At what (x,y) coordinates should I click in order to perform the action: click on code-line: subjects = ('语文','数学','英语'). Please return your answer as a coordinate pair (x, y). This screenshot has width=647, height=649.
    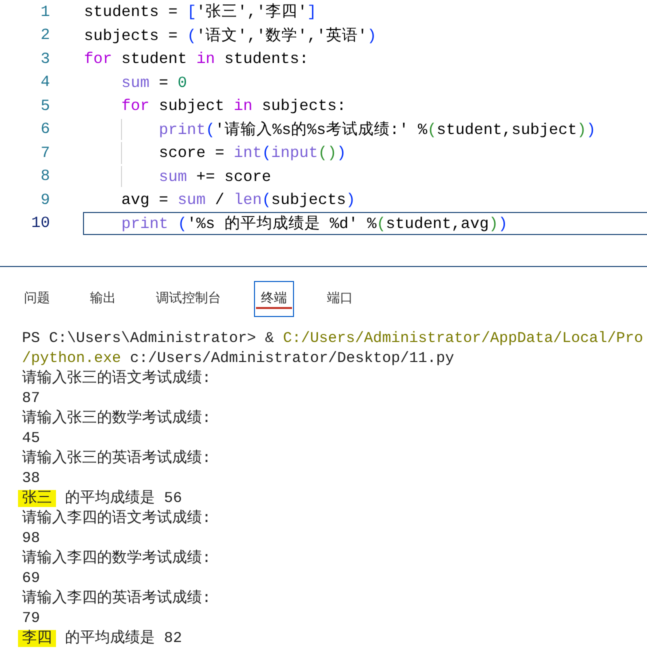
    Looking at the image, I should click on (230, 36).